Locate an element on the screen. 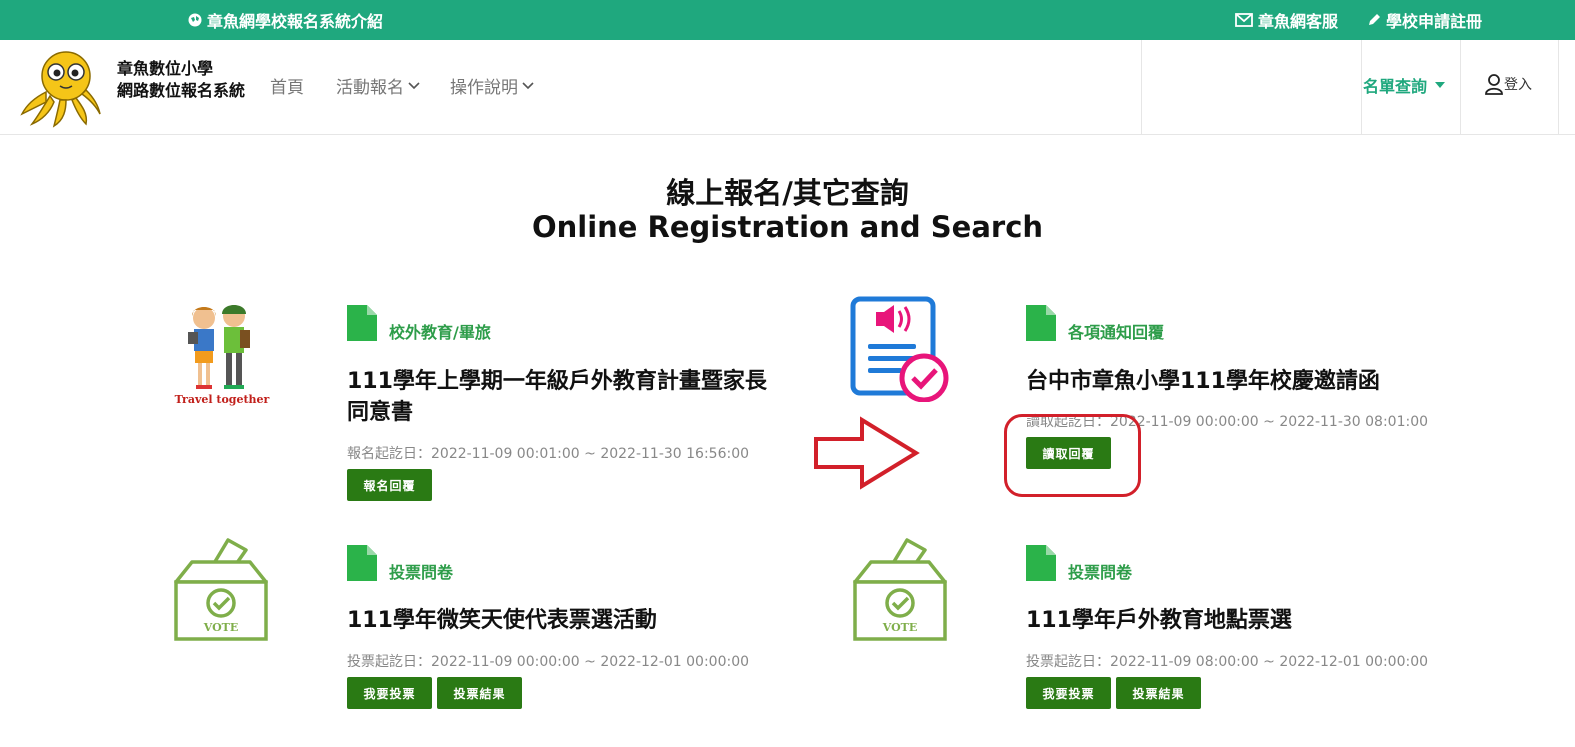 The height and width of the screenshot is (747, 1575). card-category: 各項通知回覆 is located at coordinates (1116, 331).